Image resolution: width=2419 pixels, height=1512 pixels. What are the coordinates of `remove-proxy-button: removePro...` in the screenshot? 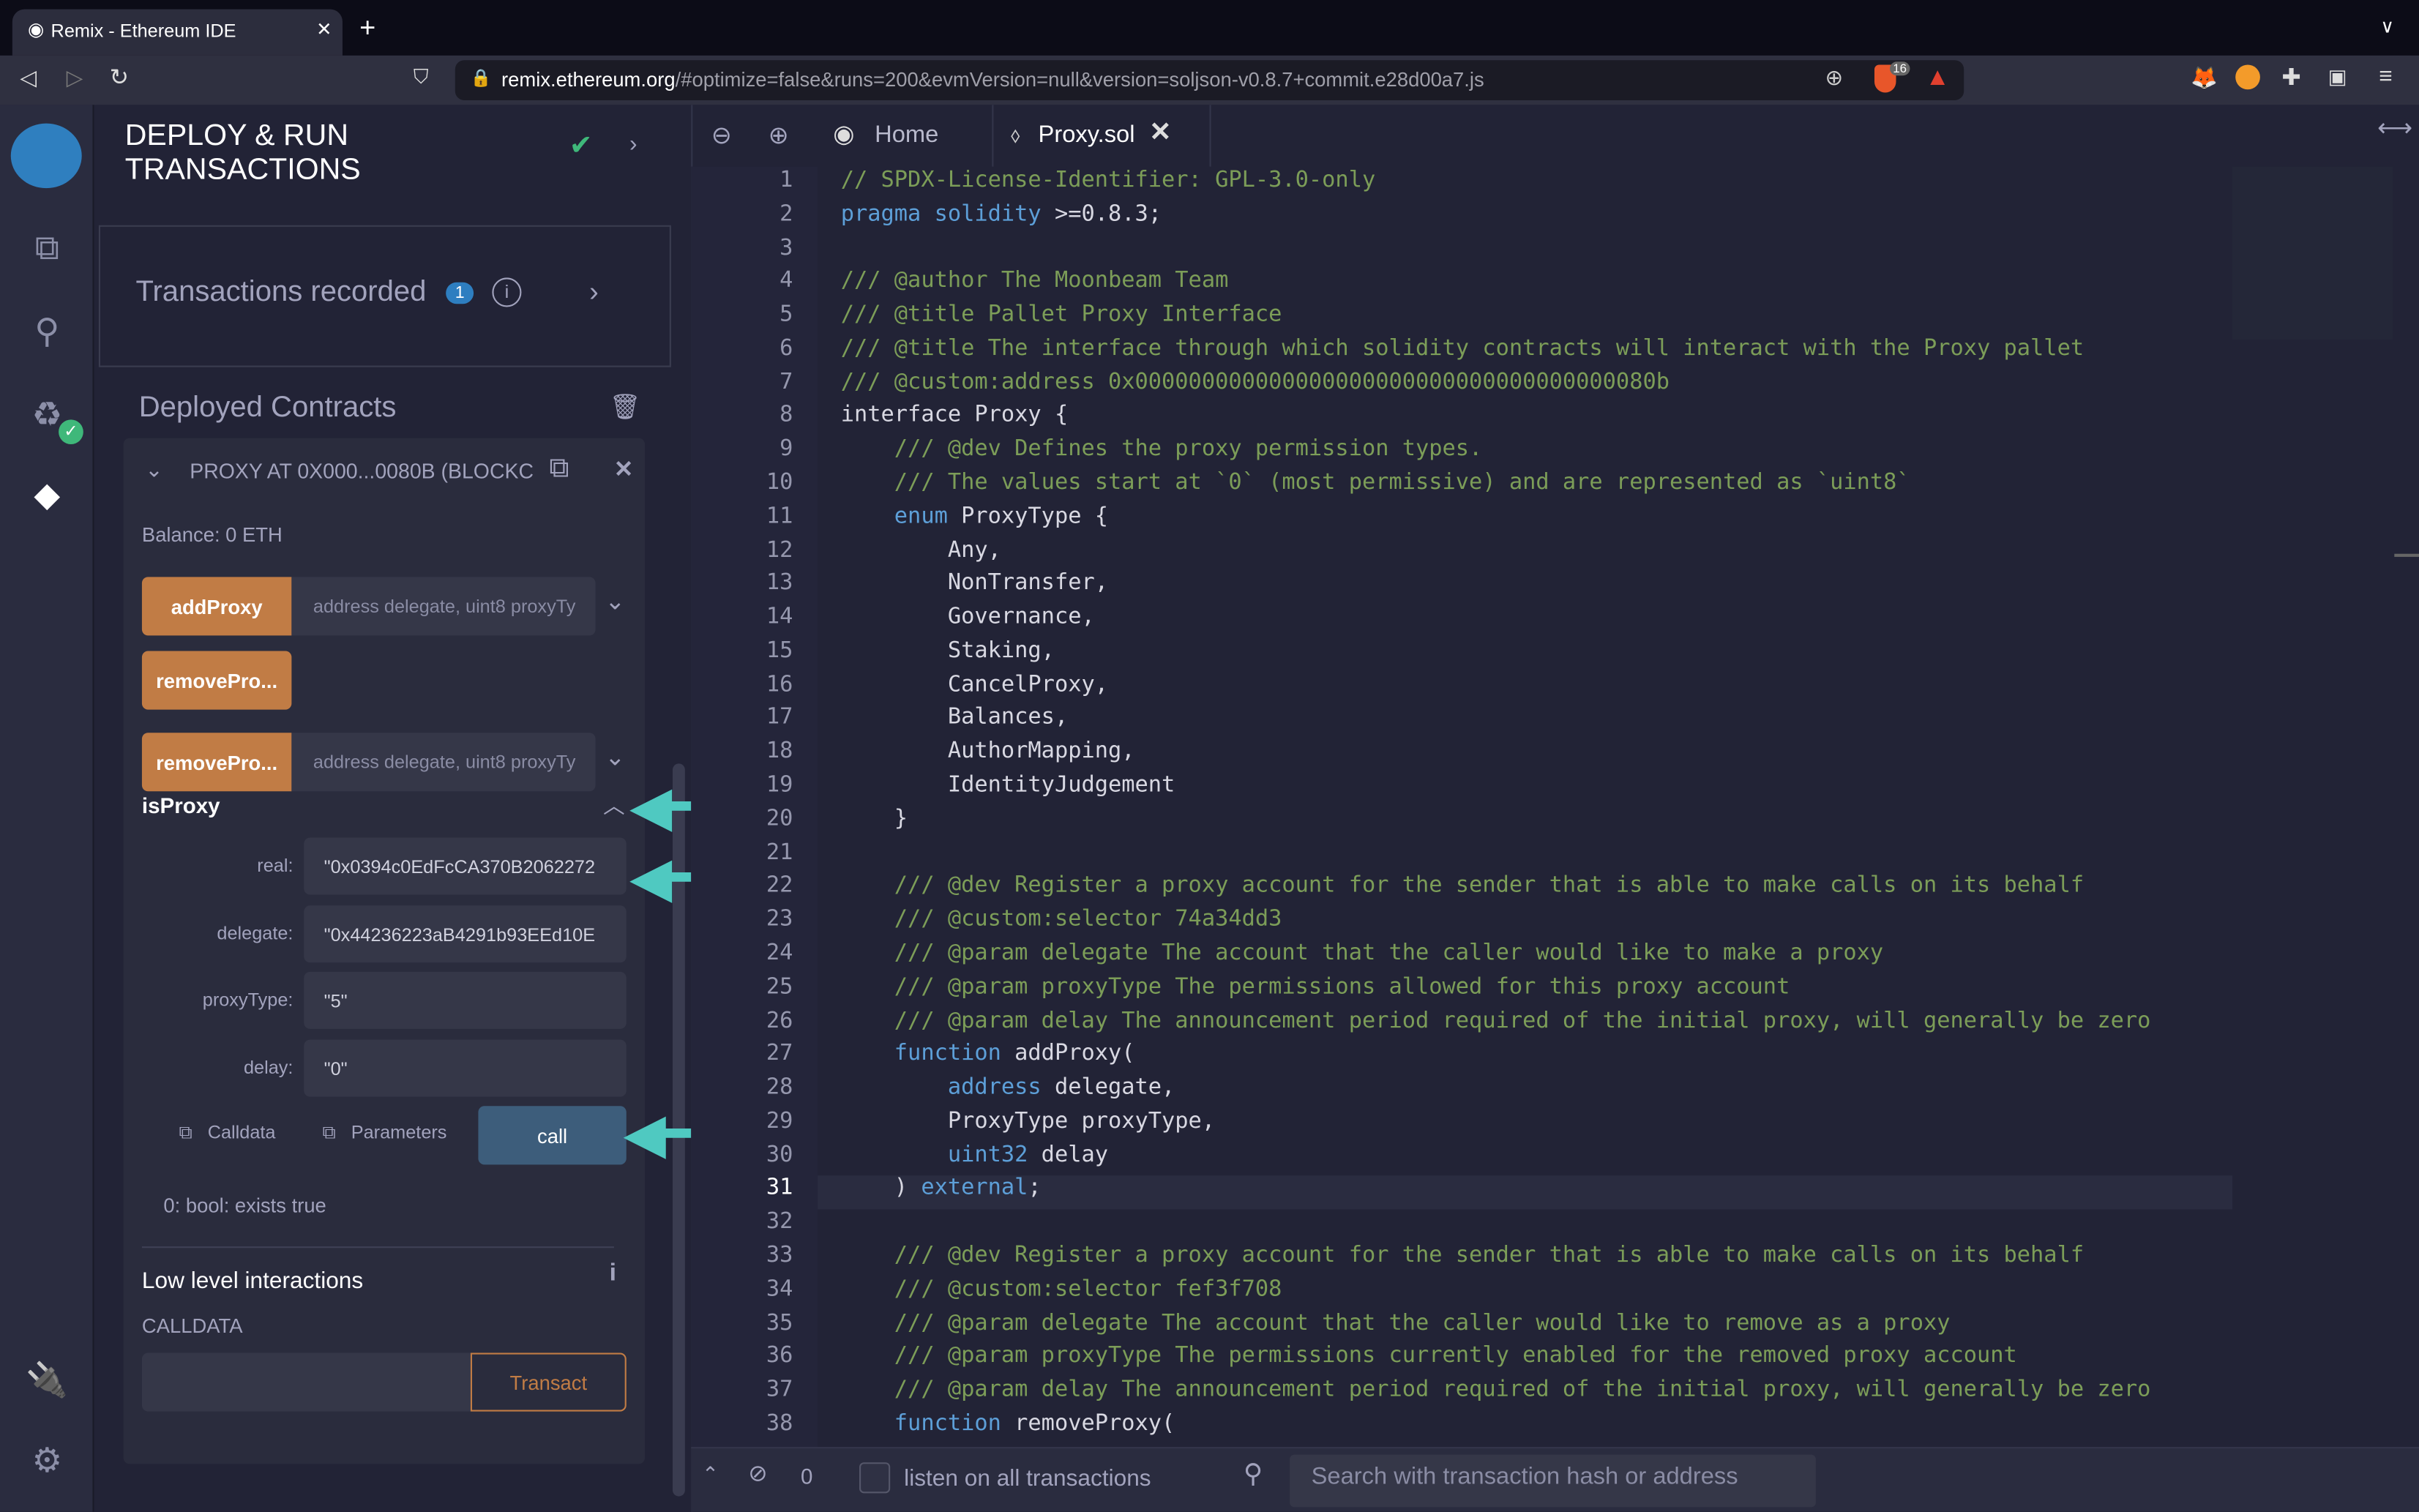 It's located at (217, 762).